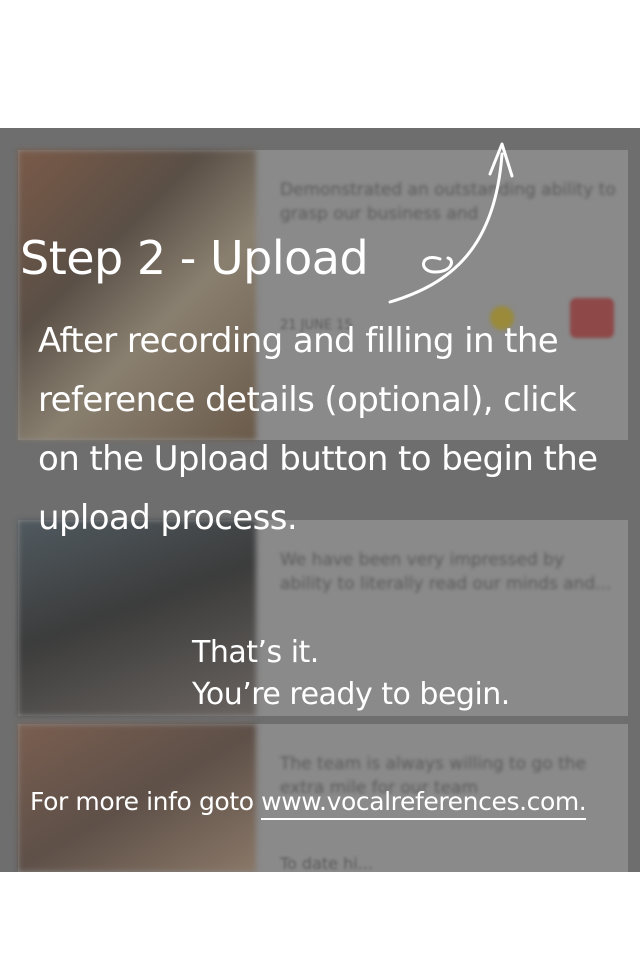 This screenshot has width=640, height=960. What do you see at coordinates (20, 27) in the screenshot?
I see `chevron-right-icon` at bounding box center [20, 27].